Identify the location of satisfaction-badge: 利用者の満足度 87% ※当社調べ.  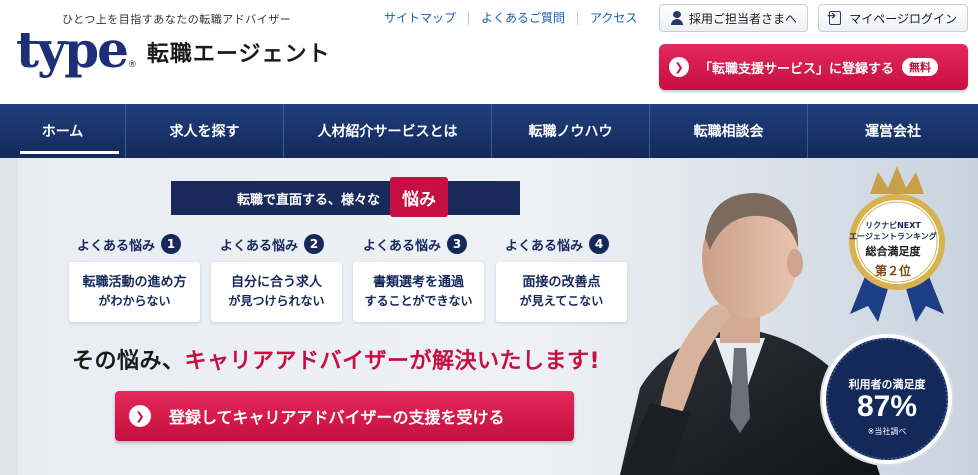
(887, 399).